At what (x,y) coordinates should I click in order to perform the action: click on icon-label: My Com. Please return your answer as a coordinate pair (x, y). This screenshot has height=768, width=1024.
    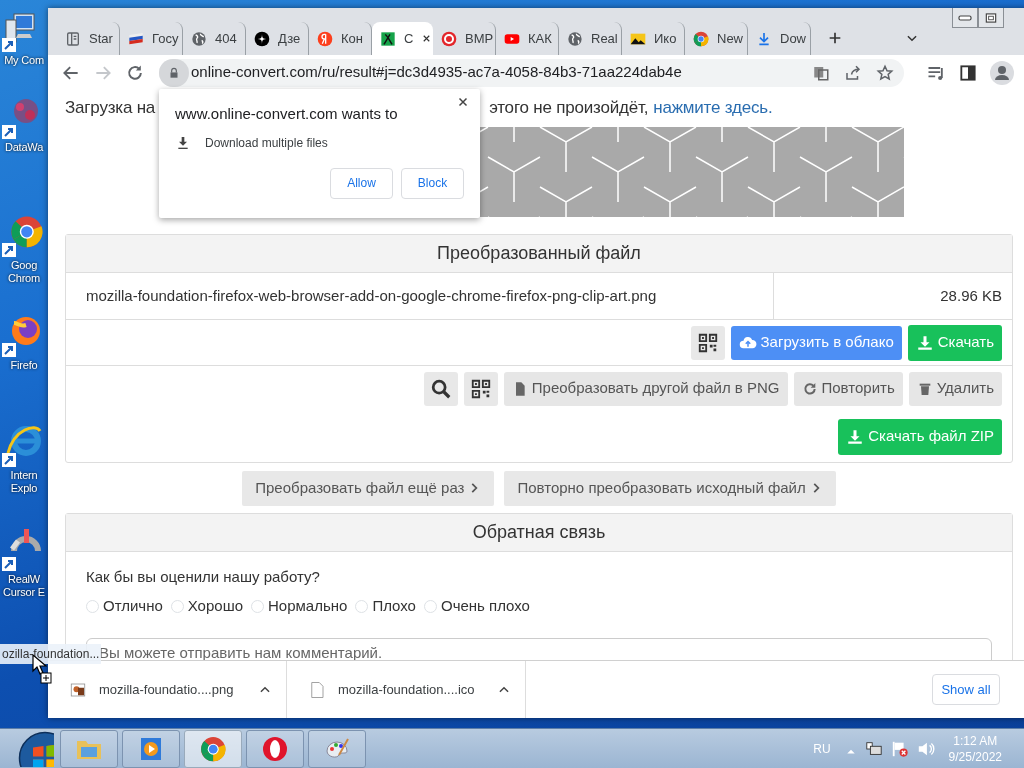
    Looking at the image, I should click on (24, 60).